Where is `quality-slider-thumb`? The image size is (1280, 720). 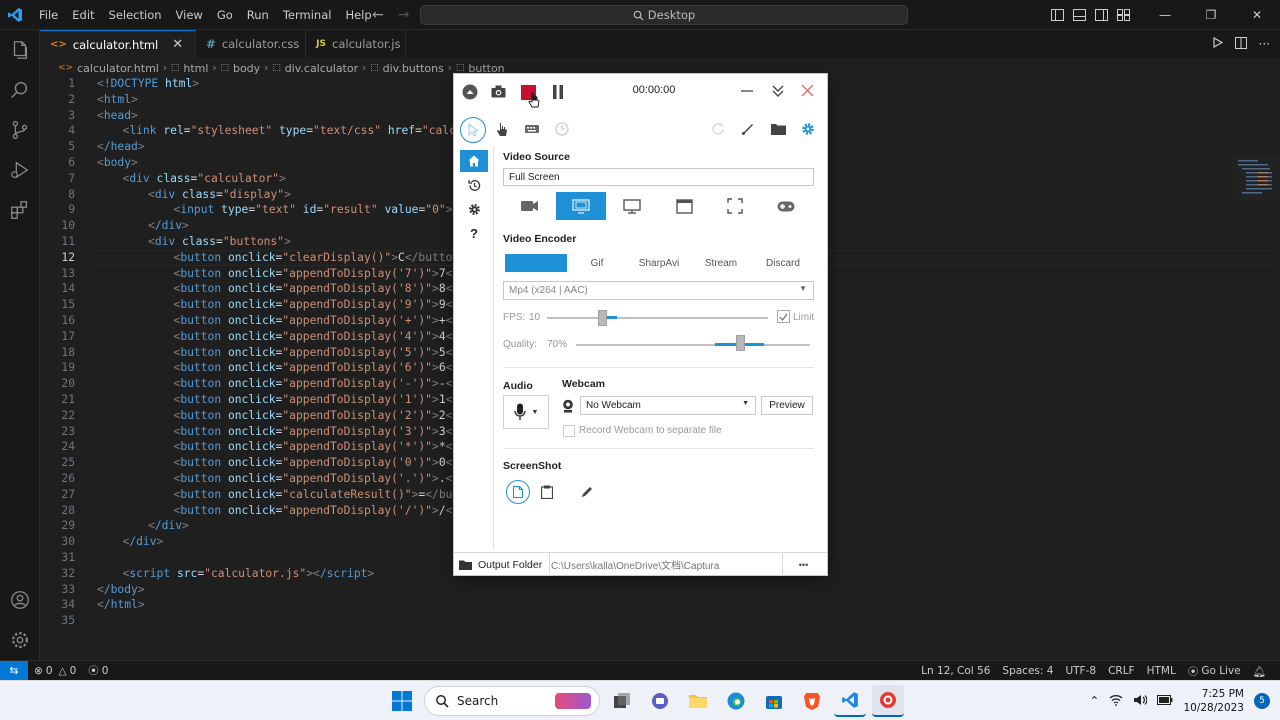 quality-slider-thumb is located at coordinates (740, 343).